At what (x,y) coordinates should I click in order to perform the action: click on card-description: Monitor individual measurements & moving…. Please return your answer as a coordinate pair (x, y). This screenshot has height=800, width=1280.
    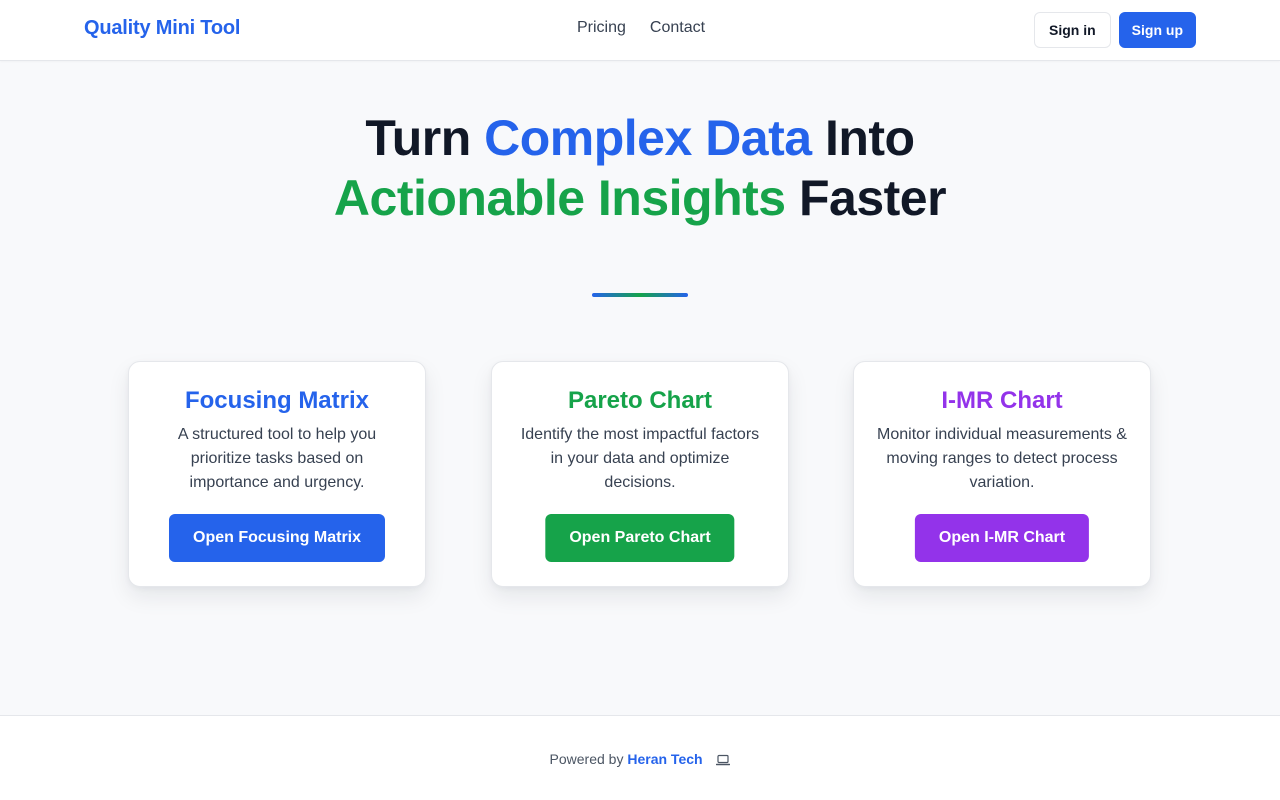
    Looking at the image, I should click on (1002, 458).